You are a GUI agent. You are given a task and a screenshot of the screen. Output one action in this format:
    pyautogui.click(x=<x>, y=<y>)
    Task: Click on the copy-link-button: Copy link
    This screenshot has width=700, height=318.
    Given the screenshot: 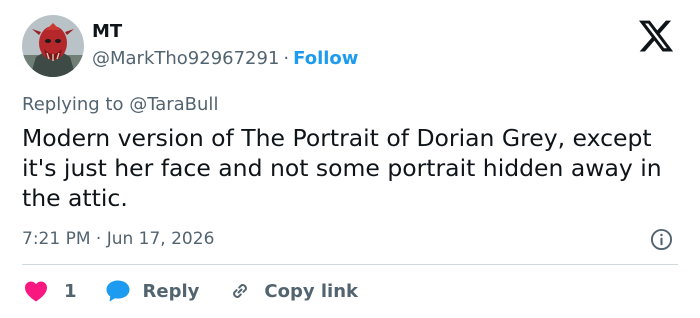 What is the action you would take?
    pyautogui.click(x=293, y=291)
    